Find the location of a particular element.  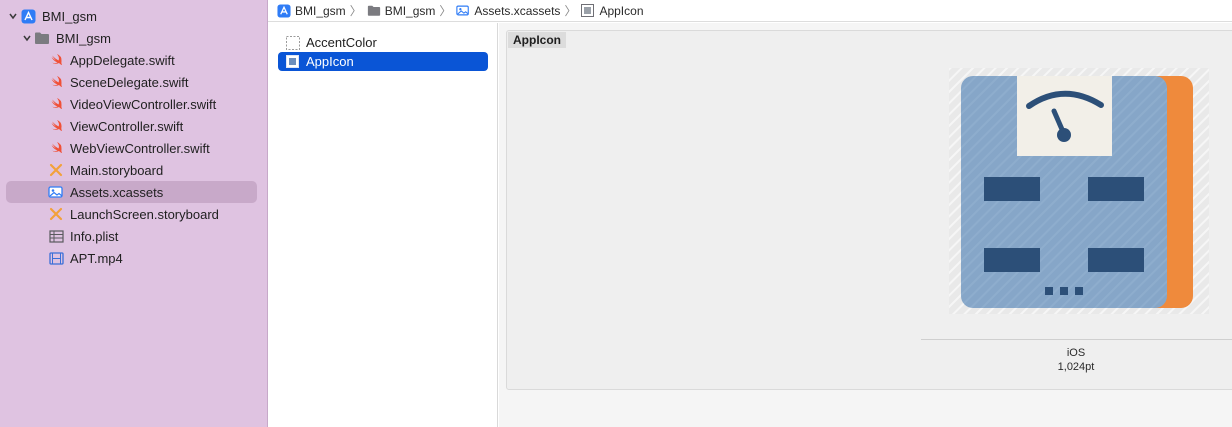

video-file-icon is located at coordinates (56, 258).